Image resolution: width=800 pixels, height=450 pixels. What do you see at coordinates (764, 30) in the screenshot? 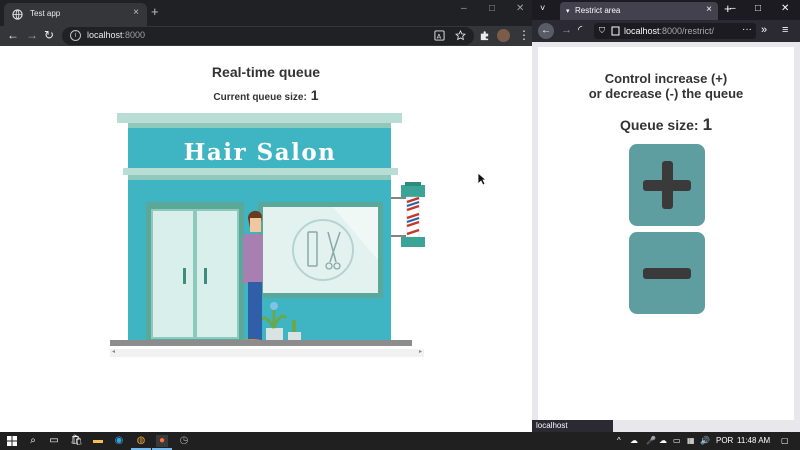
I see `overflow-chevron-icon: »` at bounding box center [764, 30].